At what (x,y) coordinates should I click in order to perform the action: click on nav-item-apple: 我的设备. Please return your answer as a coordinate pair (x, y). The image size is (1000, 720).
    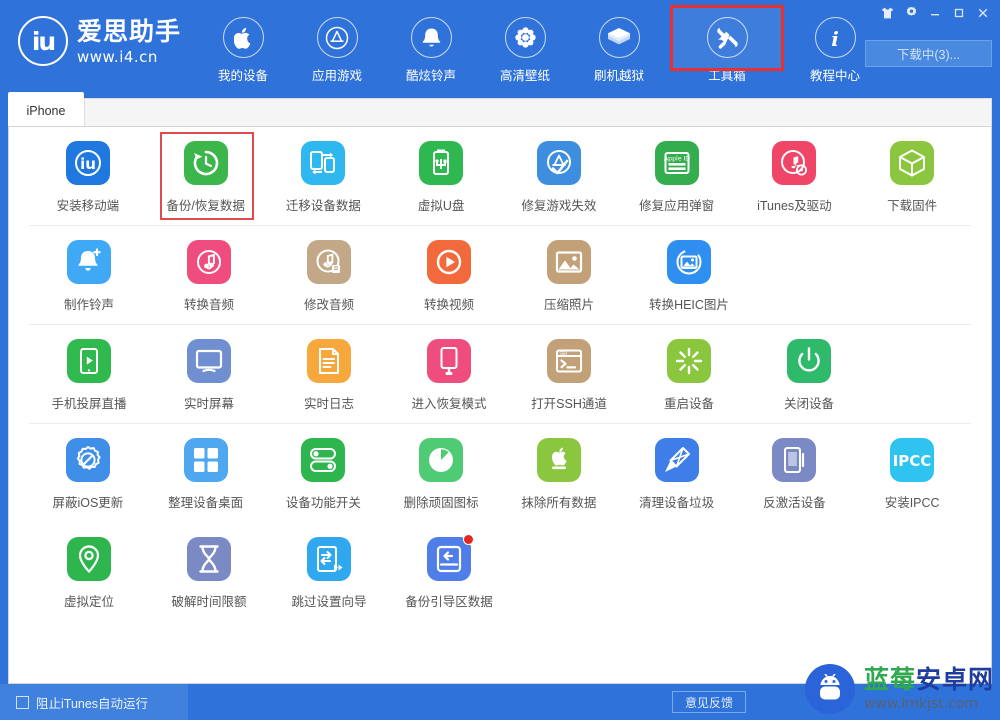
    Looking at the image, I should click on (243, 48).